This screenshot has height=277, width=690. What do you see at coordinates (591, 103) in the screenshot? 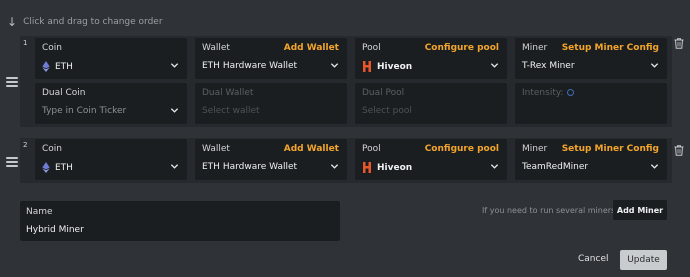
I see `intensity-field: Intensity:` at bounding box center [591, 103].